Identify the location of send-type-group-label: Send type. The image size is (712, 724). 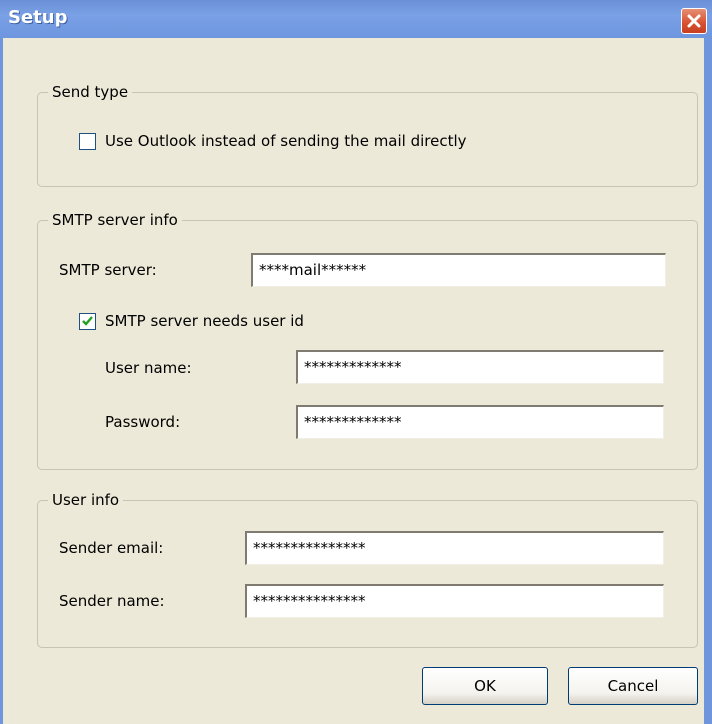
(90, 92).